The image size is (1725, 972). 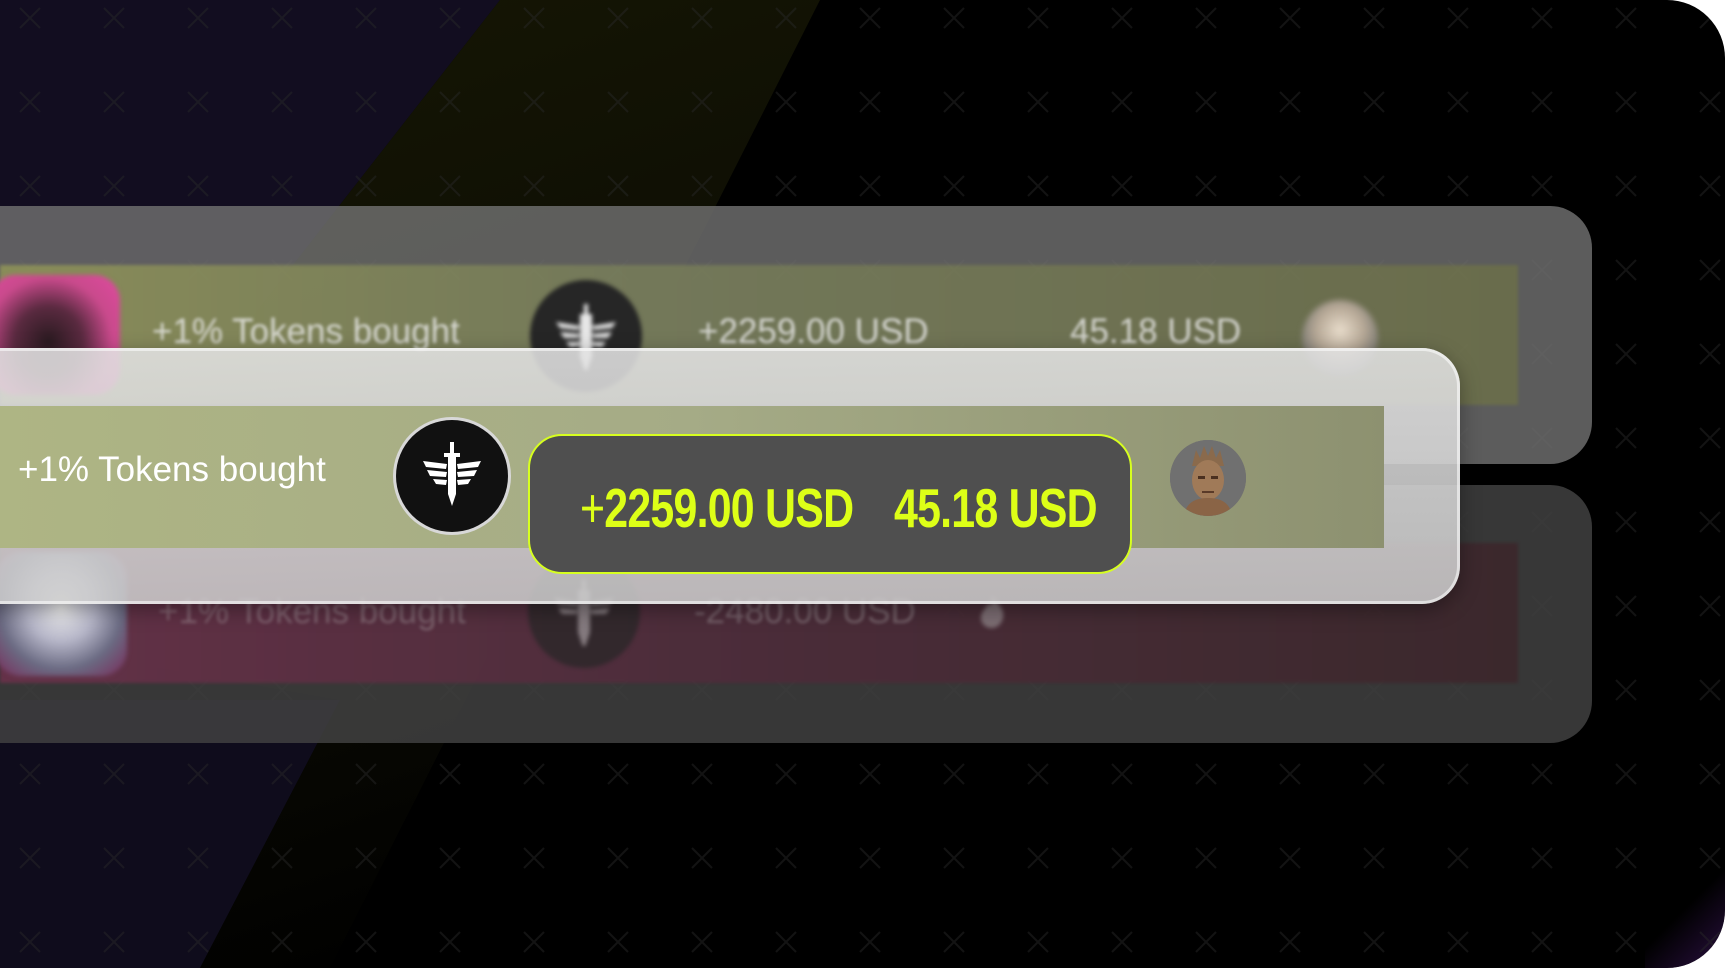 What do you see at coordinates (717, 508) in the screenshot?
I see `transaction-amount: +2259.00 USD` at bounding box center [717, 508].